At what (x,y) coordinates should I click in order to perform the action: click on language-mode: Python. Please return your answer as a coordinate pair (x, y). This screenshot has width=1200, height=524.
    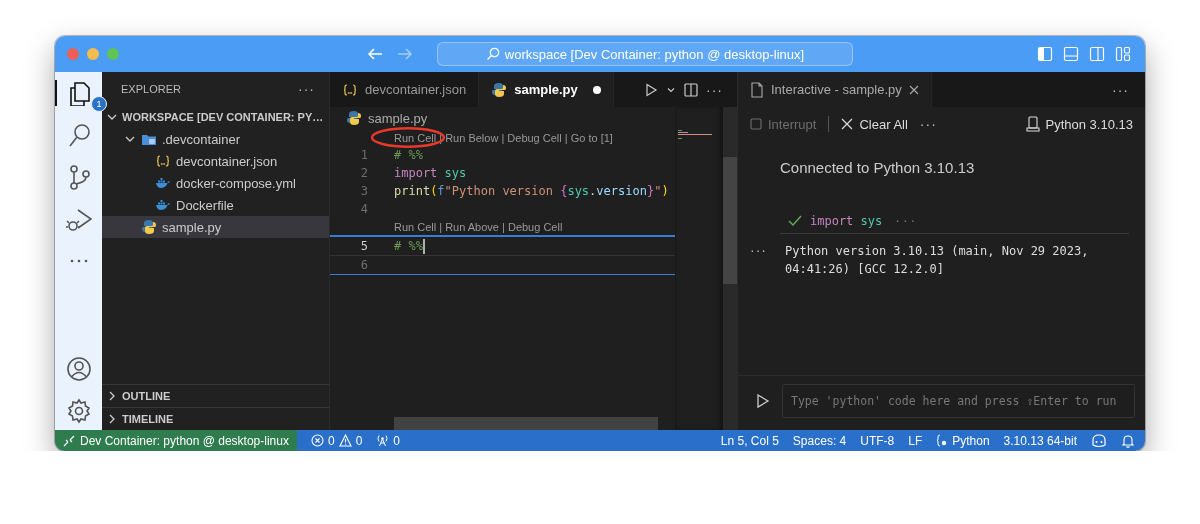
    Looking at the image, I should click on (963, 440).